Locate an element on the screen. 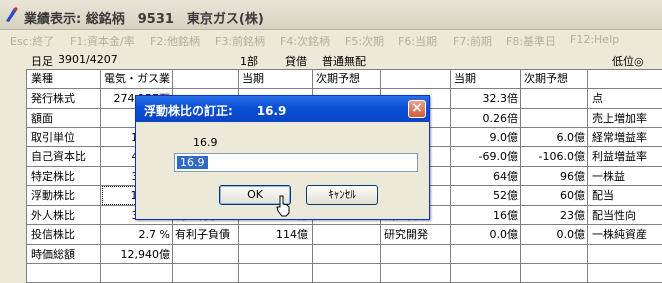 The width and height of the screenshot is (662, 283). row-next: -106.0億 is located at coordinates (561, 156).